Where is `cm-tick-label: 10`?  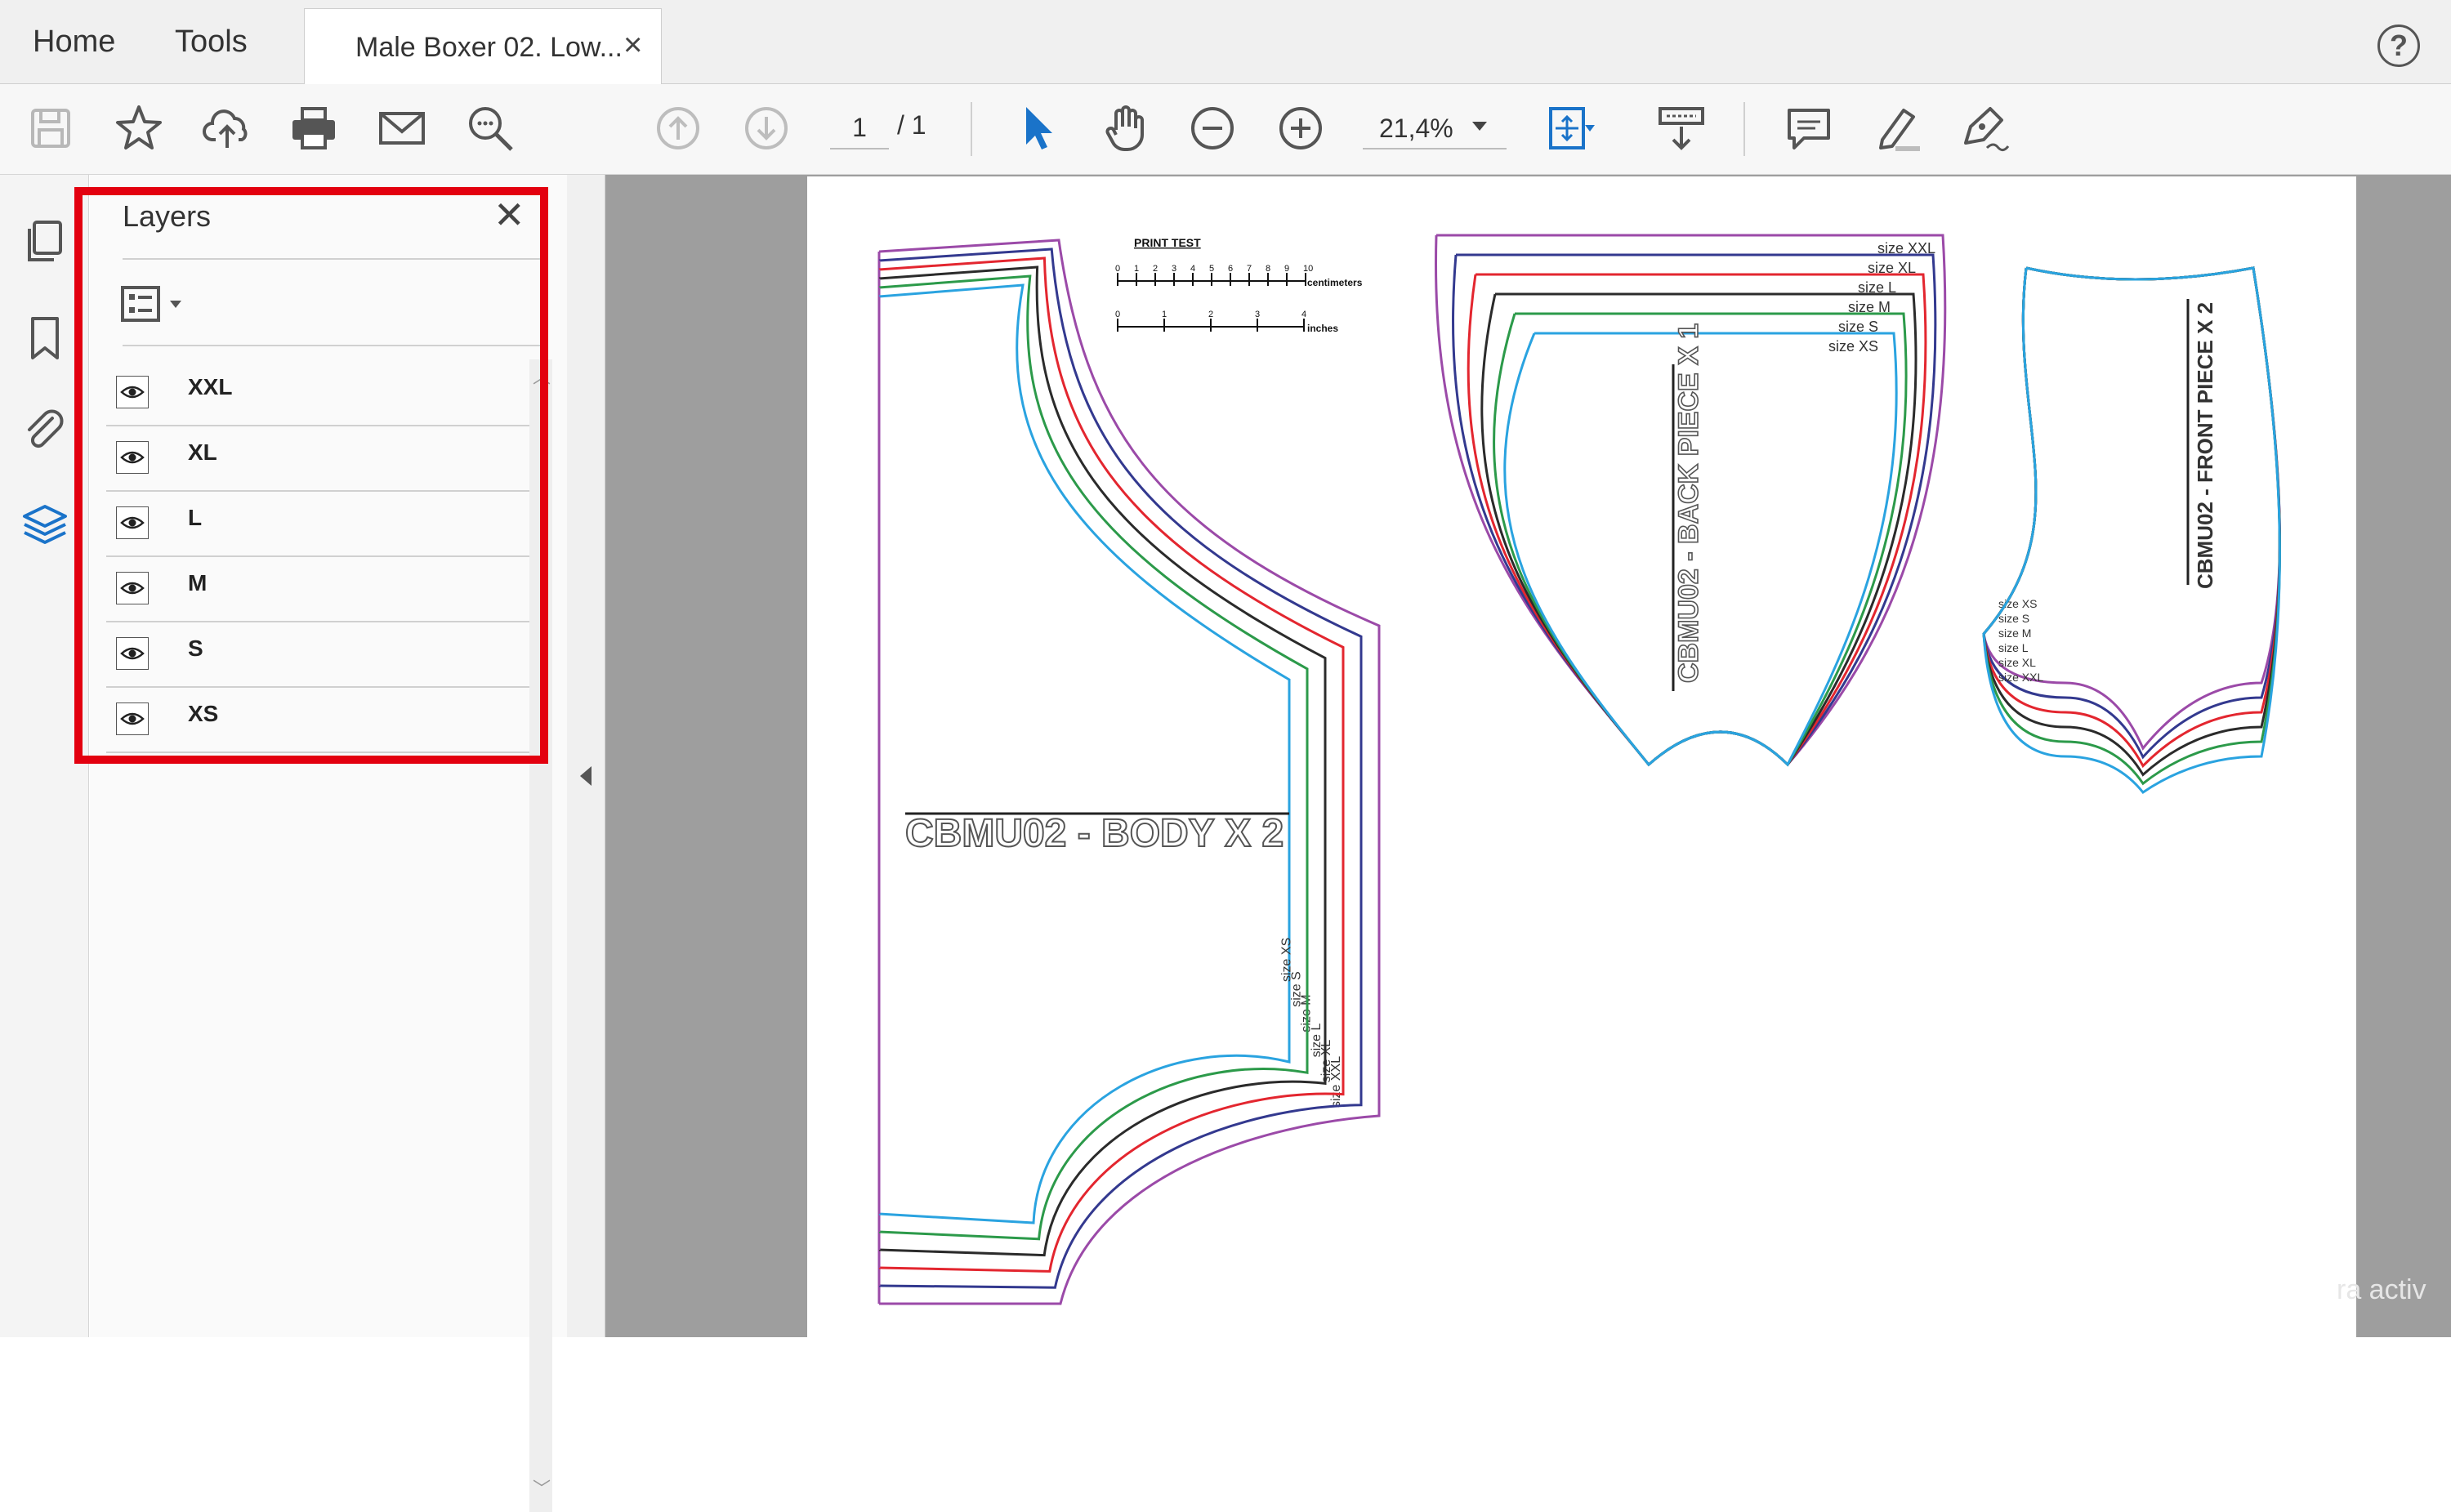 cm-tick-label: 10 is located at coordinates (1308, 269).